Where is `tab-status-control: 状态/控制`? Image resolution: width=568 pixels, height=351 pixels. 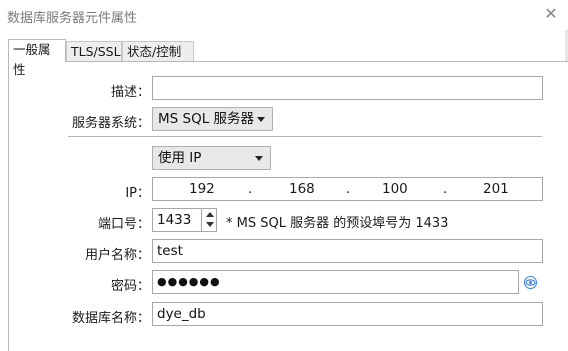 tab-status-control: 状态/控制 is located at coordinates (158, 51).